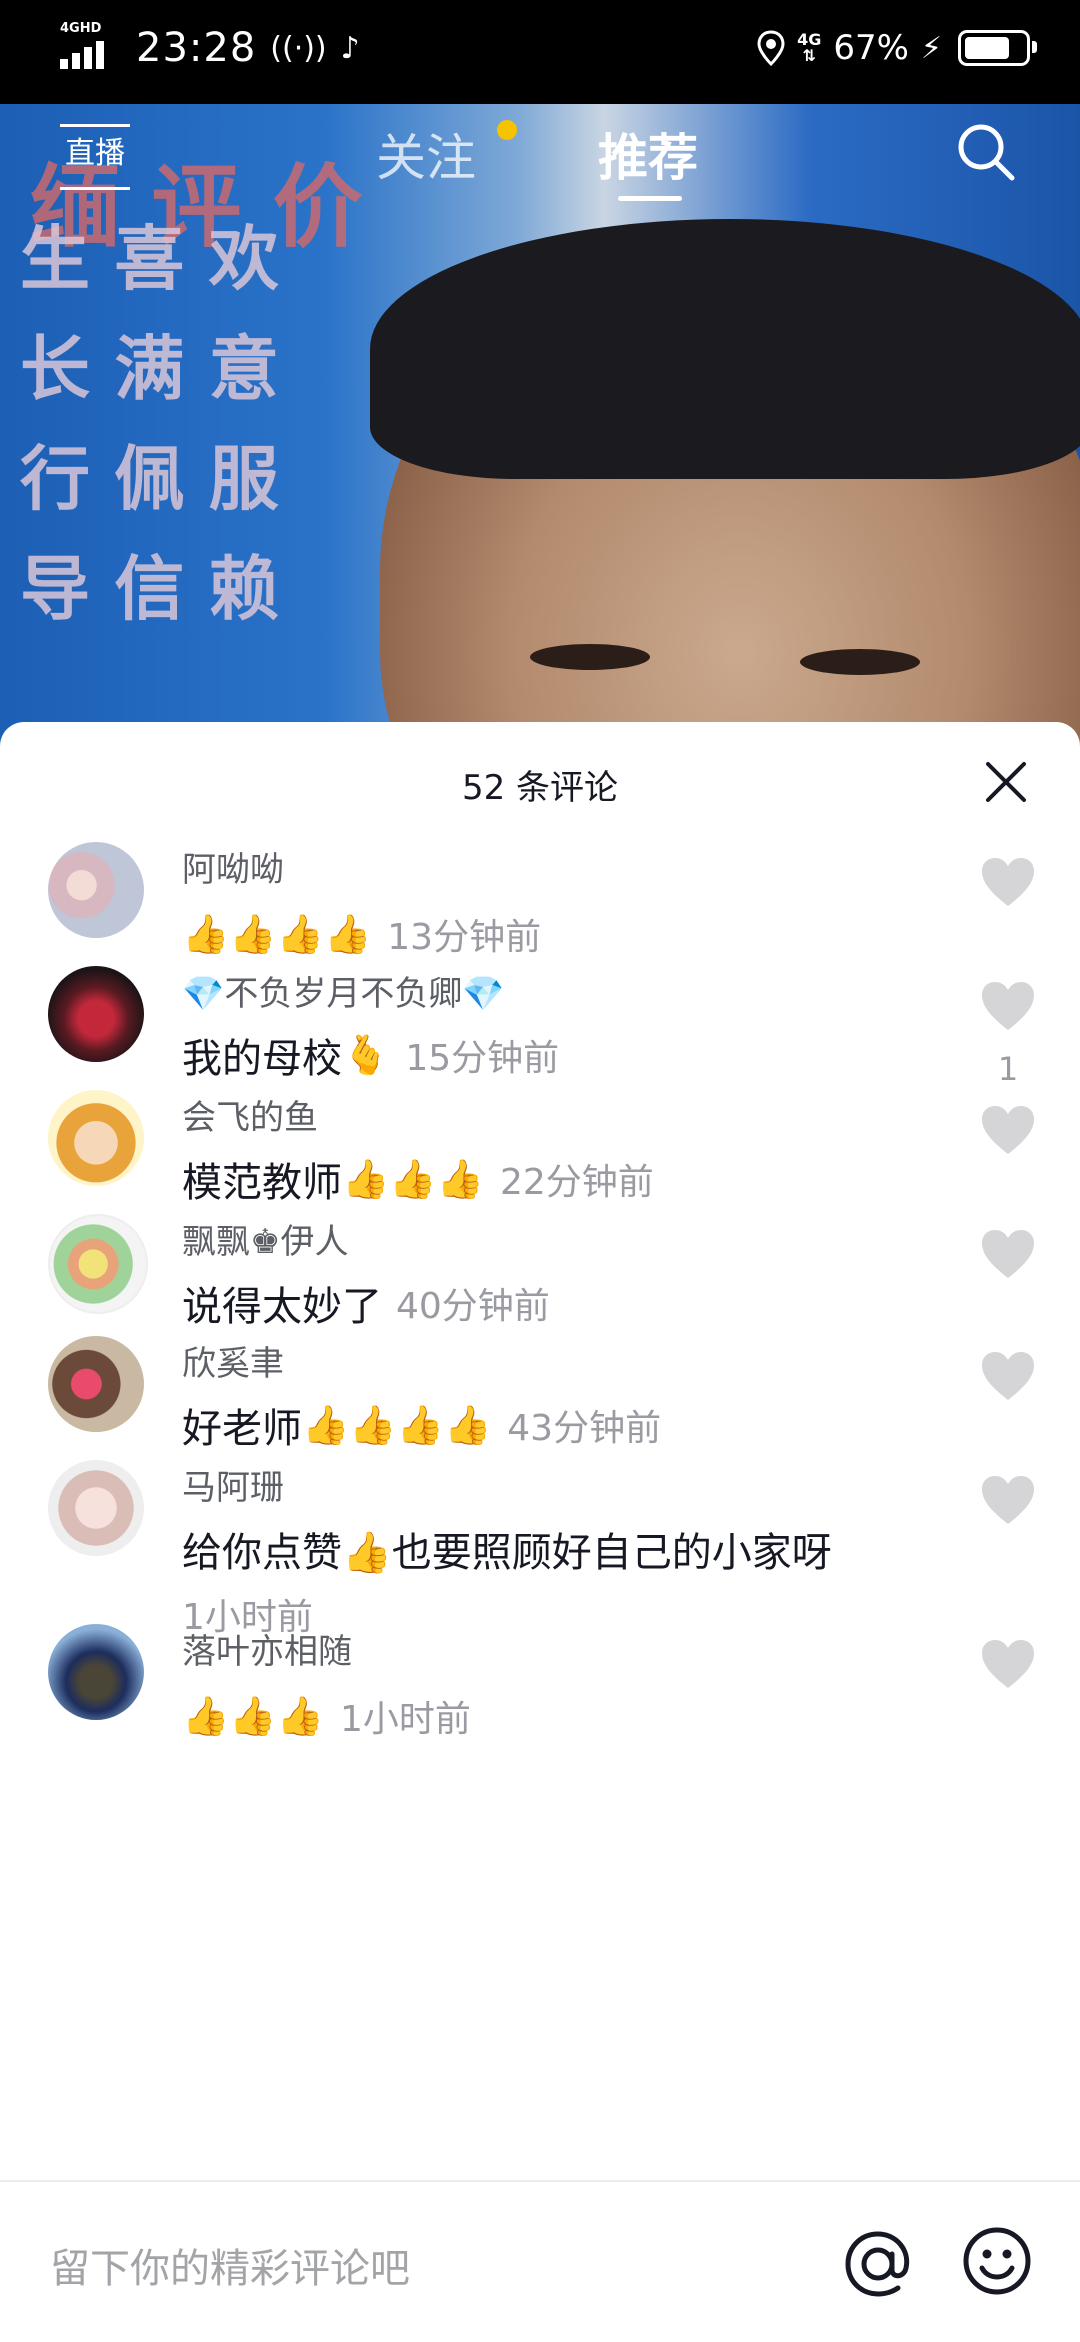 The height and width of the screenshot is (2342, 1080). Describe the element at coordinates (997, 48) in the screenshot. I see `battery-icon` at that location.